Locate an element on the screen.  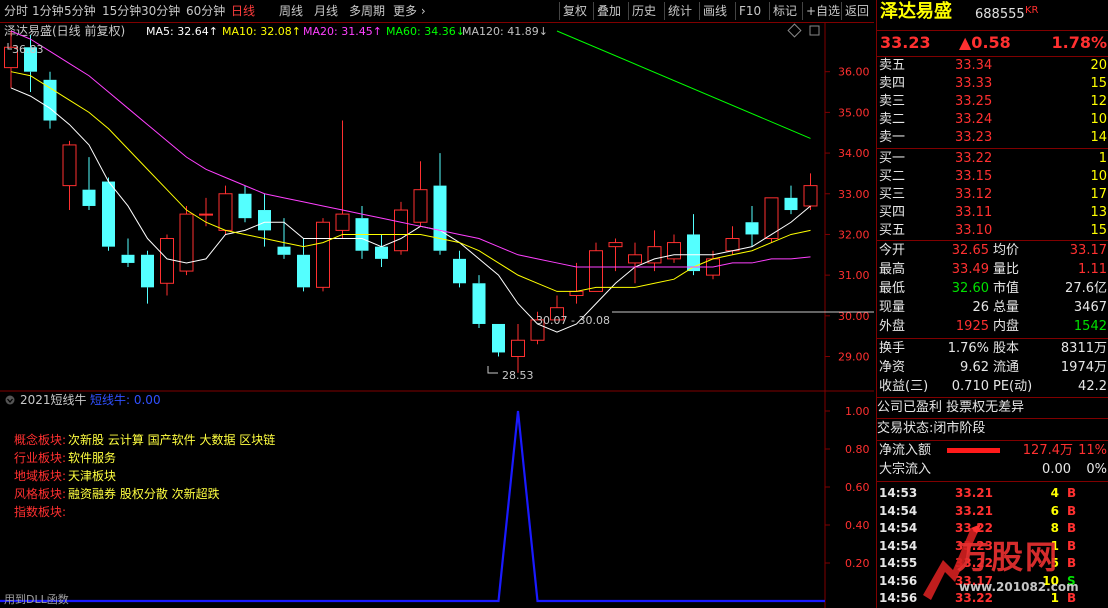
block-flow-label: 大宗流入 is located at coordinates (905, 469).